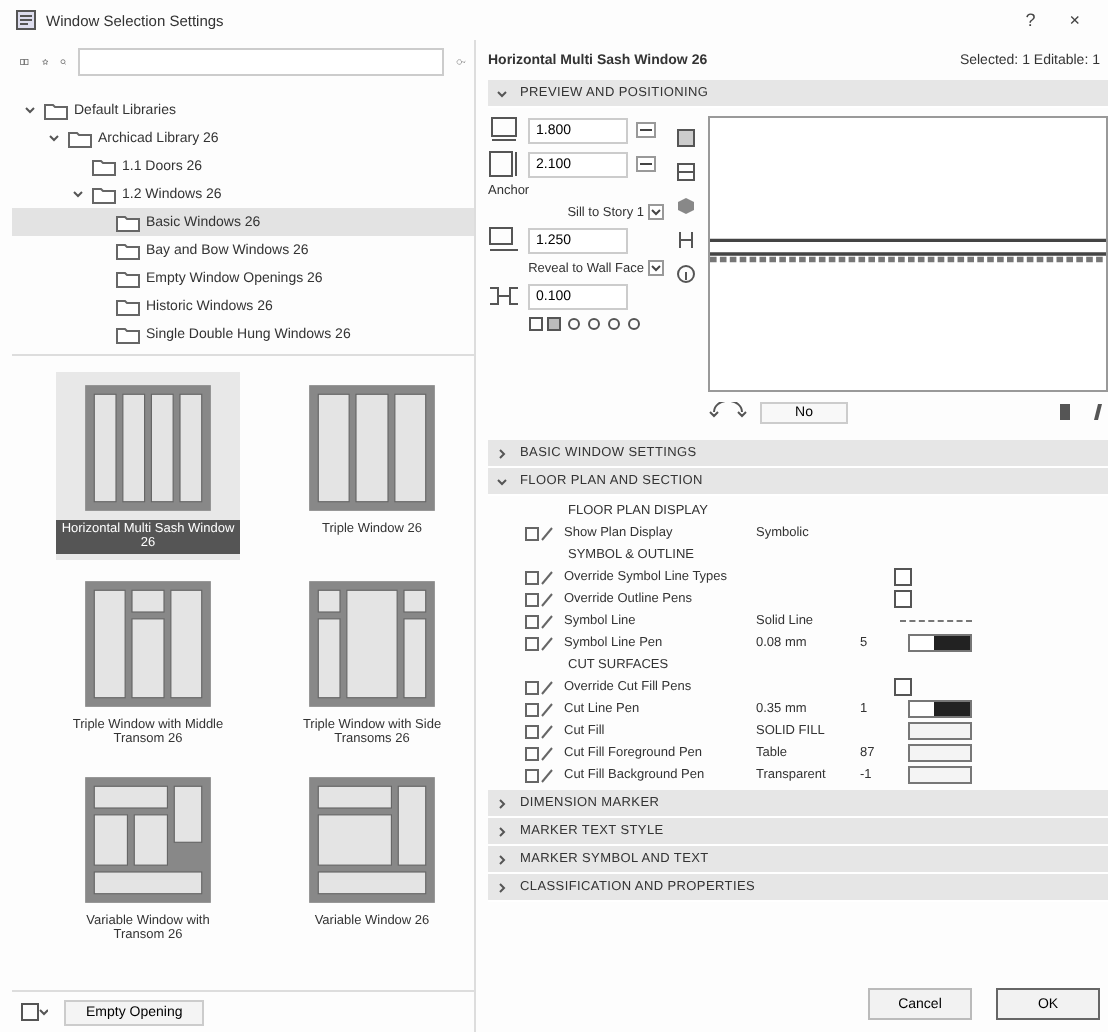  Describe the element at coordinates (26, 20) in the screenshot. I see `app-icon` at that location.